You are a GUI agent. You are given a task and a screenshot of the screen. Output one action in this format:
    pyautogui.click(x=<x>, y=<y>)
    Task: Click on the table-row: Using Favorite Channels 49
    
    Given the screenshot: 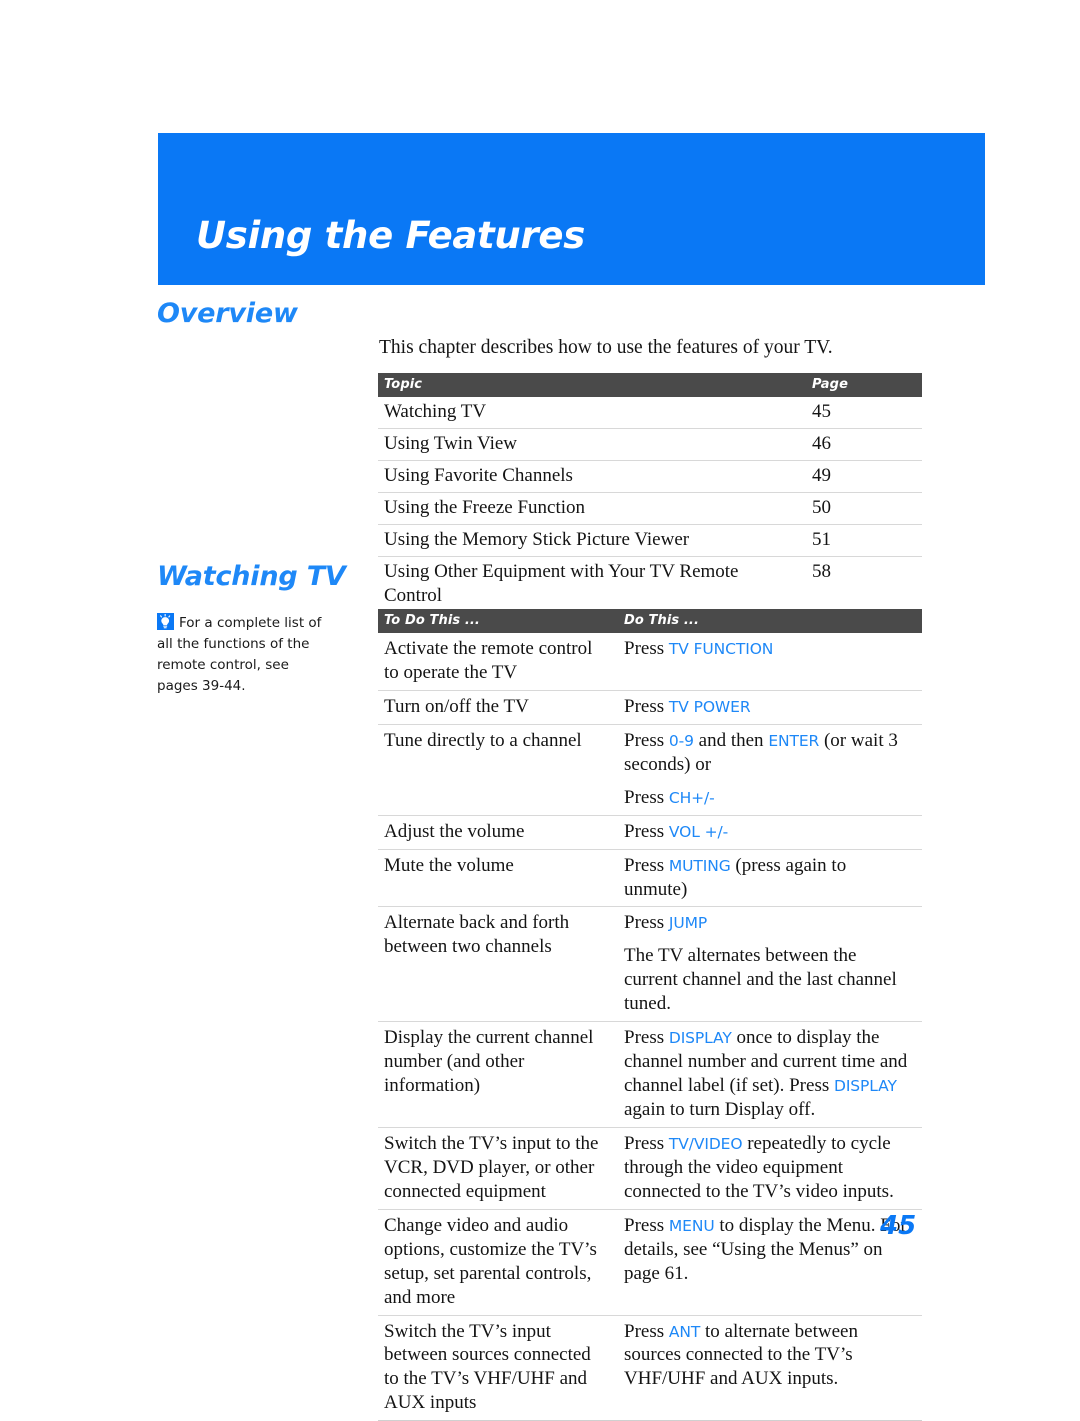 What is the action you would take?
    pyautogui.click(x=650, y=476)
    